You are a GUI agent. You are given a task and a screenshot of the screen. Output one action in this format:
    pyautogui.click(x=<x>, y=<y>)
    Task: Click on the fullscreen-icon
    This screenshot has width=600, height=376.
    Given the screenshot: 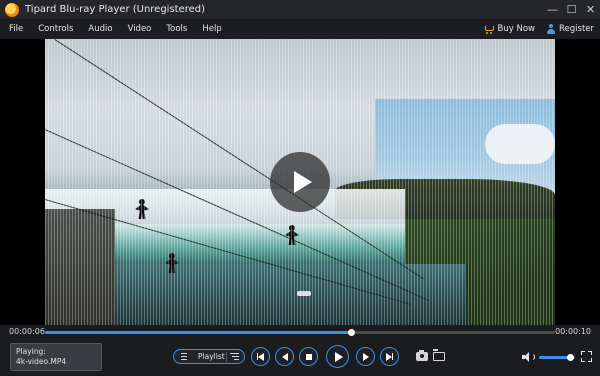 What is the action you would take?
    pyautogui.click(x=586, y=356)
    